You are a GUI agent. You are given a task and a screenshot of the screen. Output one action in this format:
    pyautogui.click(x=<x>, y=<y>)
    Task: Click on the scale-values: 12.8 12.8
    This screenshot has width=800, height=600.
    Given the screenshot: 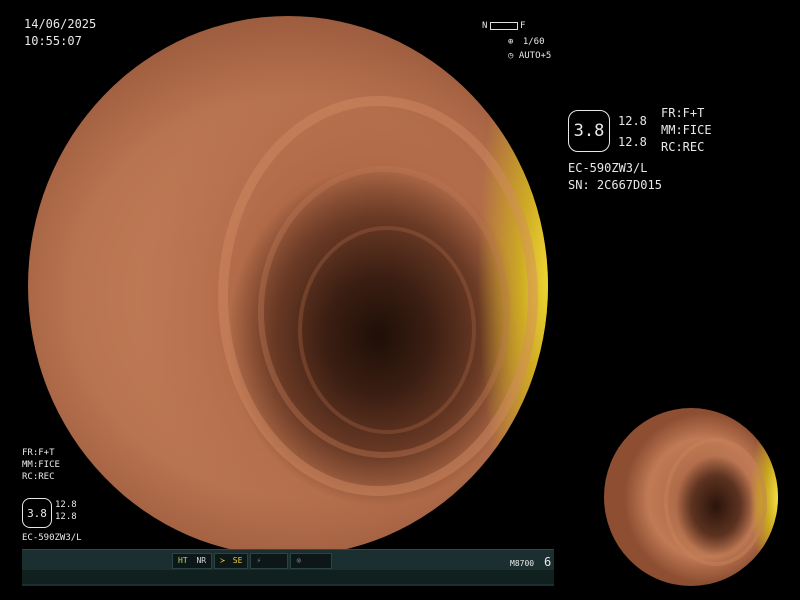 What is the action you would take?
    pyautogui.click(x=632, y=132)
    